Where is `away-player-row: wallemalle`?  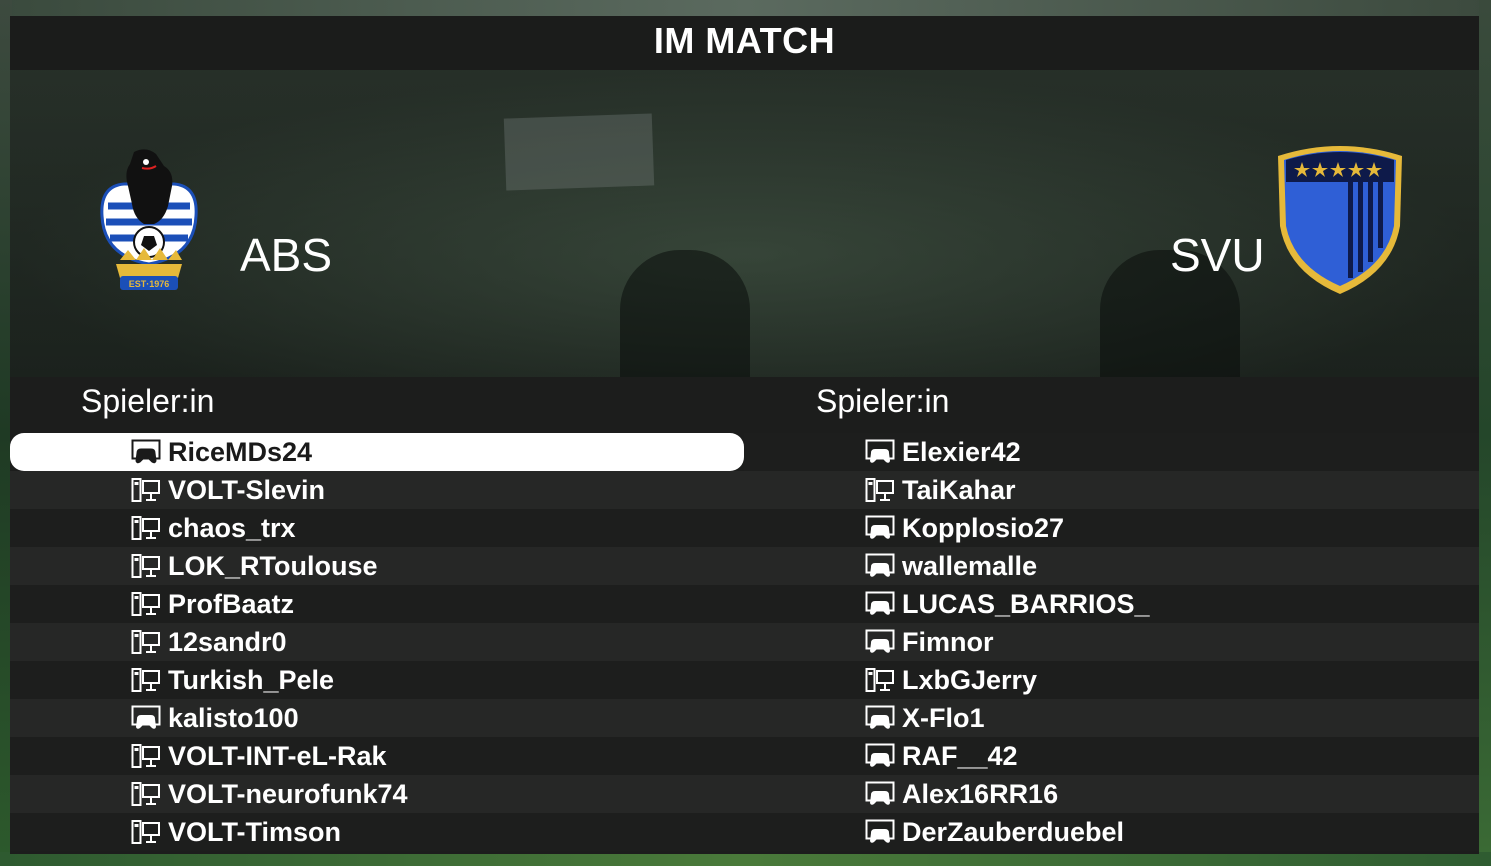 away-player-row: wallemalle is located at coordinates (1111, 566).